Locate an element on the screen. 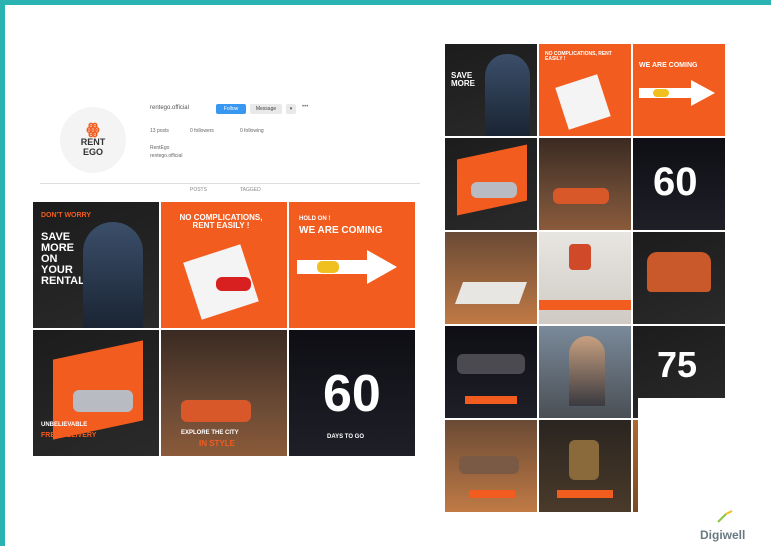  post-title: WE ARE COMING is located at coordinates (668, 65).